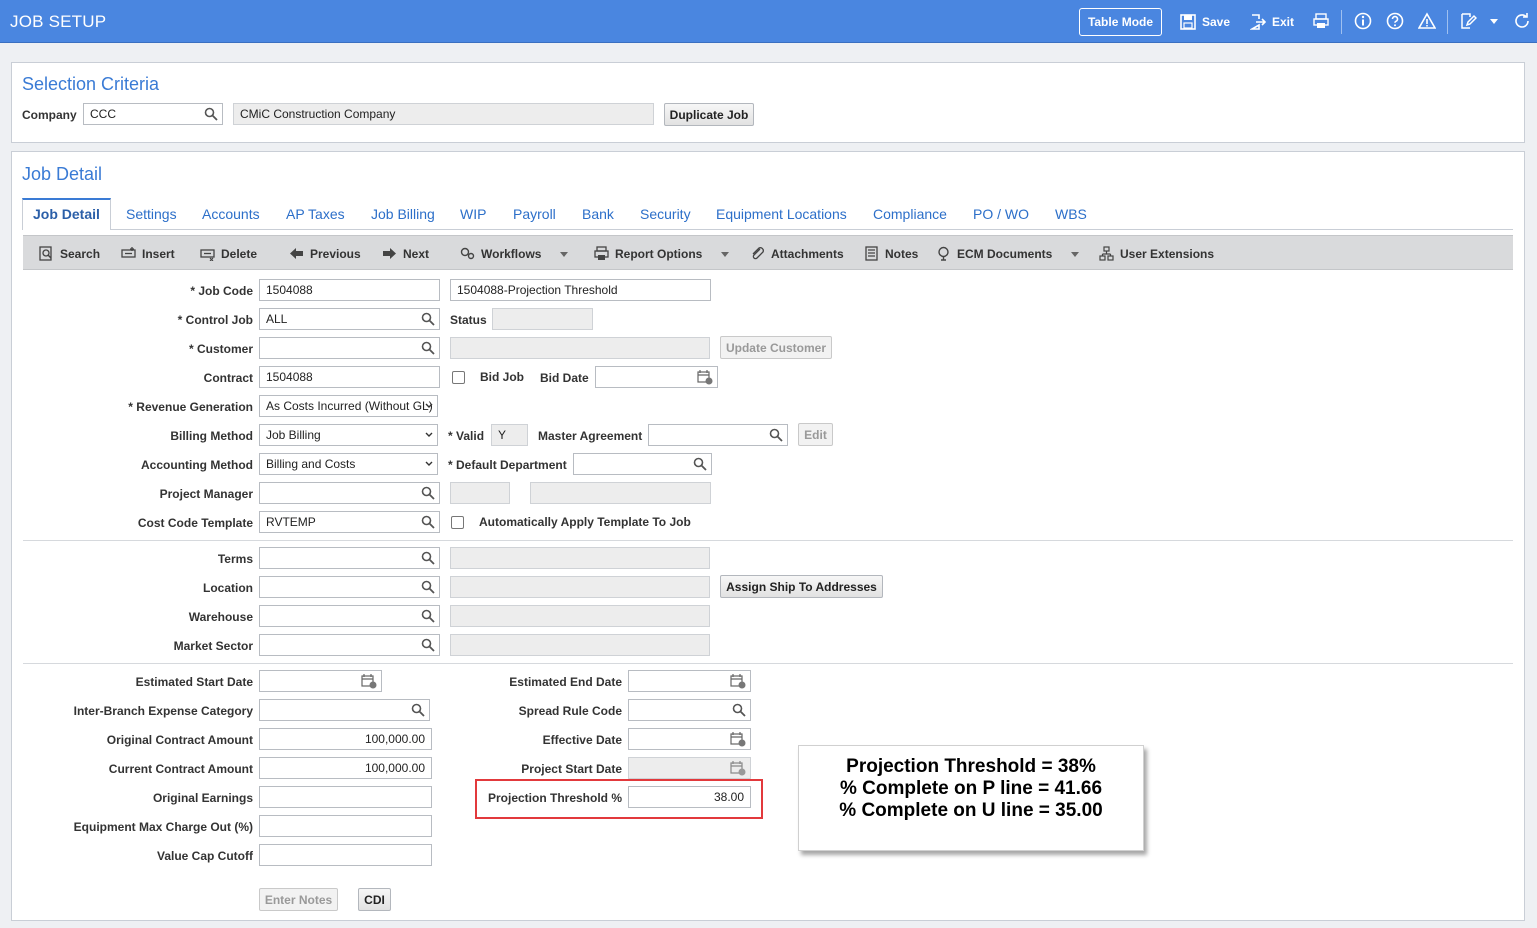 The image size is (1537, 928). I want to click on tab-settings: Settings, so click(151, 218).